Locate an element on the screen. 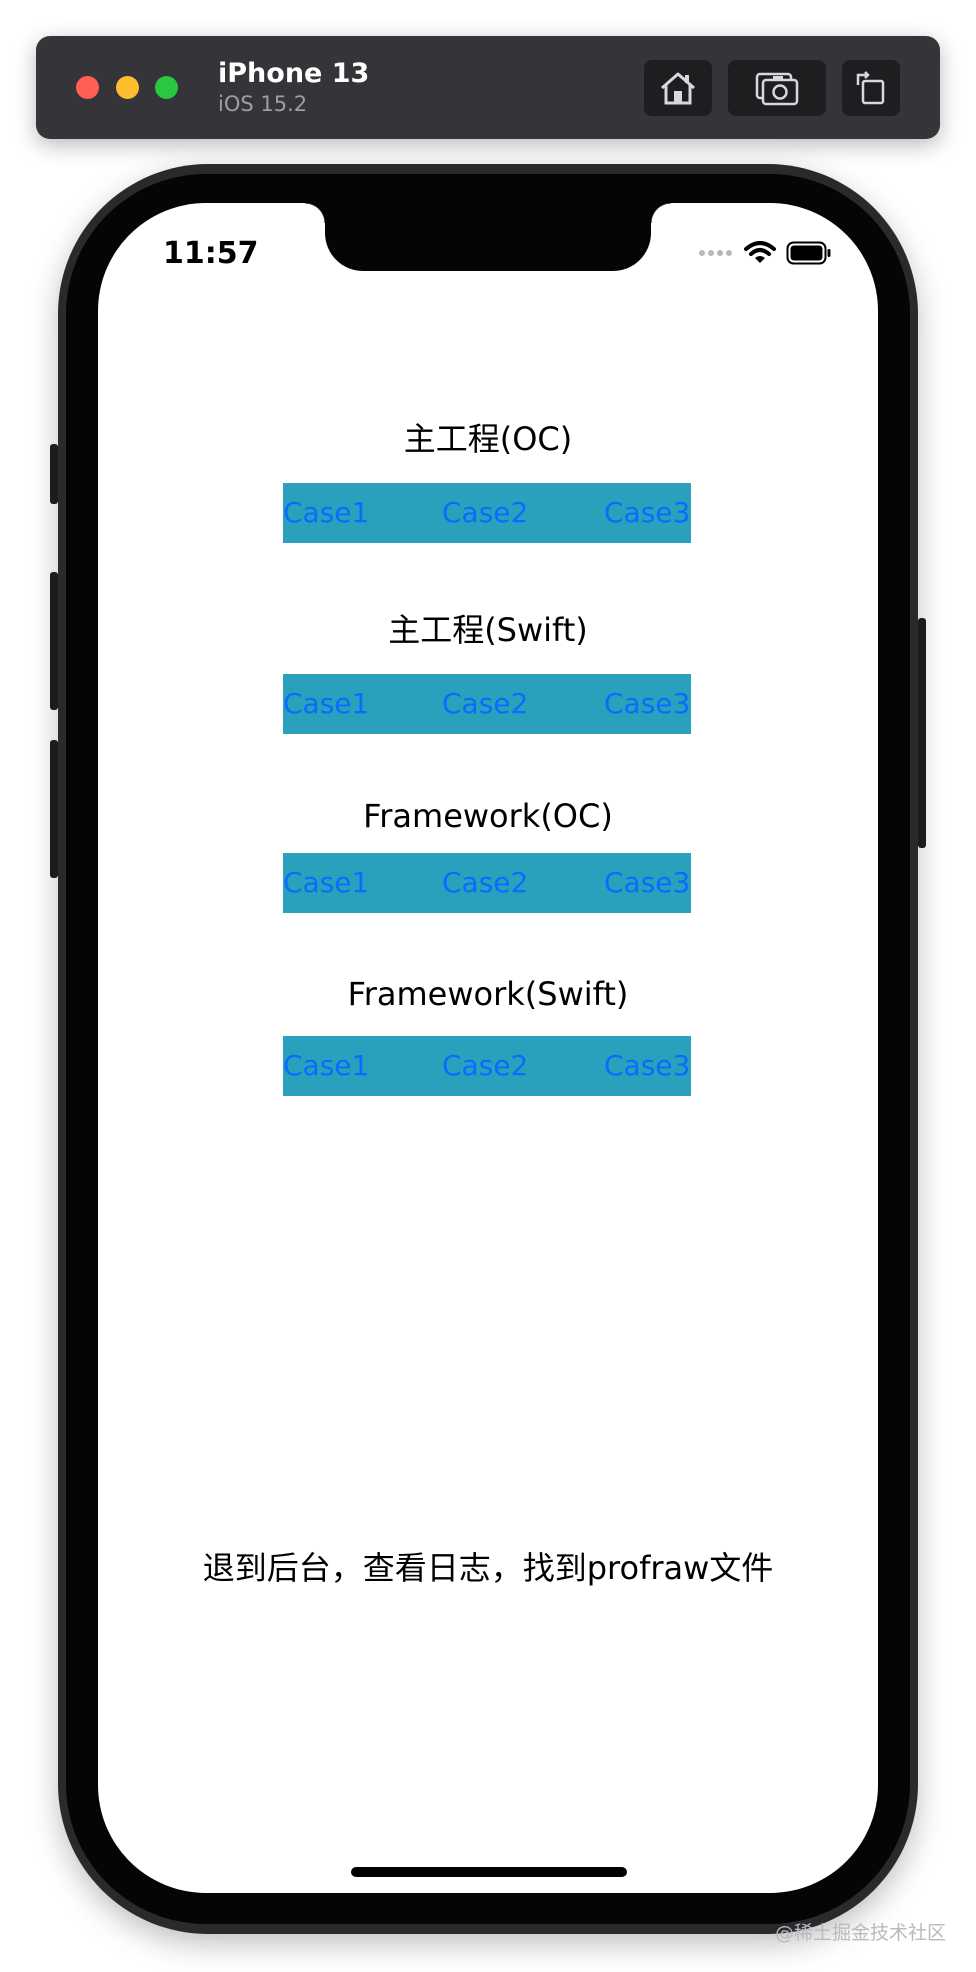  section-title-framework-oc: Framework(OC) is located at coordinates (488, 816).